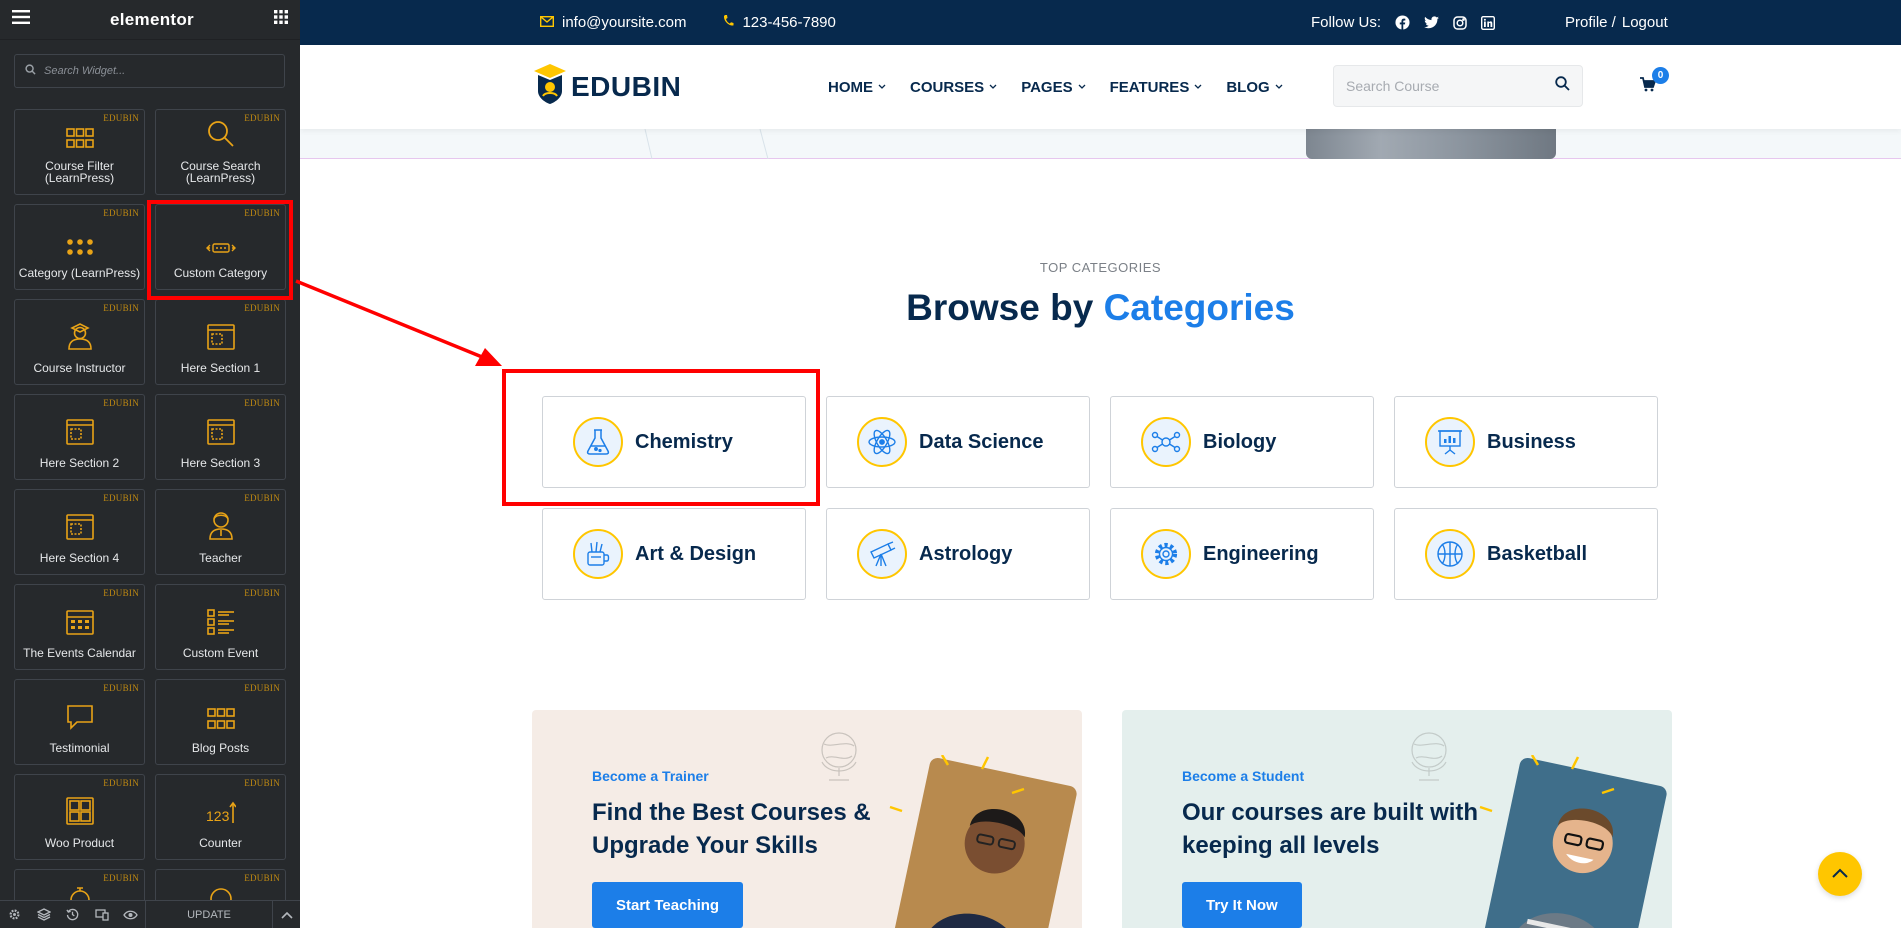 The width and height of the screenshot is (1901, 928). What do you see at coordinates (208, 914) in the screenshot?
I see `update-button: UPDATE` at bounding box center [208, 914].